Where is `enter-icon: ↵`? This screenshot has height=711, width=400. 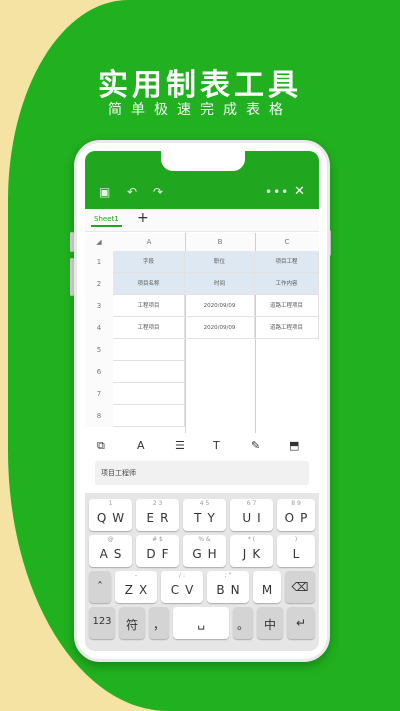 enter-icon: ↵ is located at coordinates (301, 623).